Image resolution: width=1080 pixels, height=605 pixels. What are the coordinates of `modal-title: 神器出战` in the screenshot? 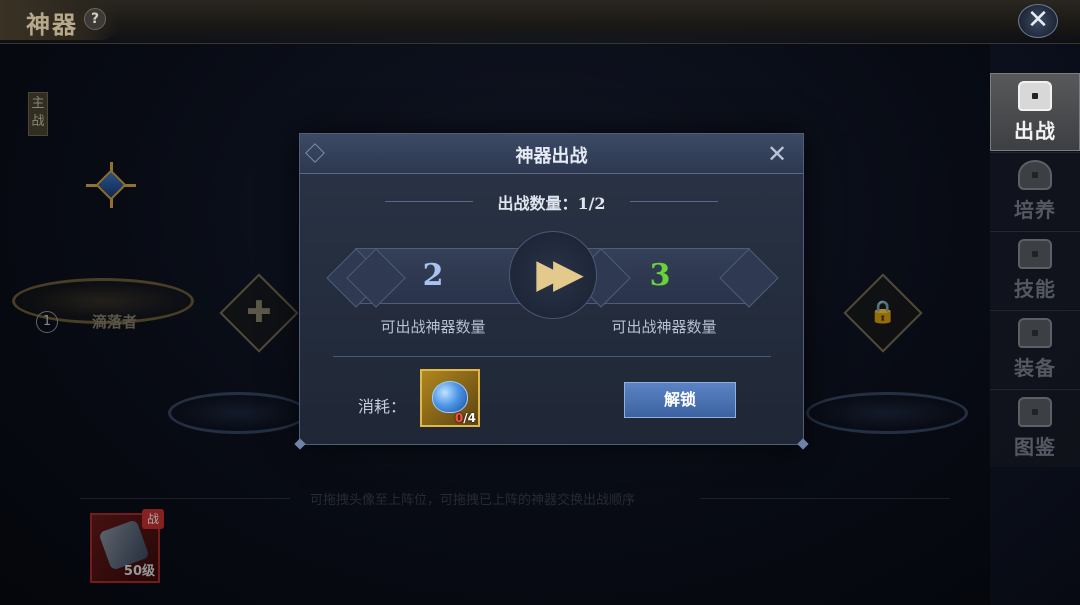 It's located at (551, 156).